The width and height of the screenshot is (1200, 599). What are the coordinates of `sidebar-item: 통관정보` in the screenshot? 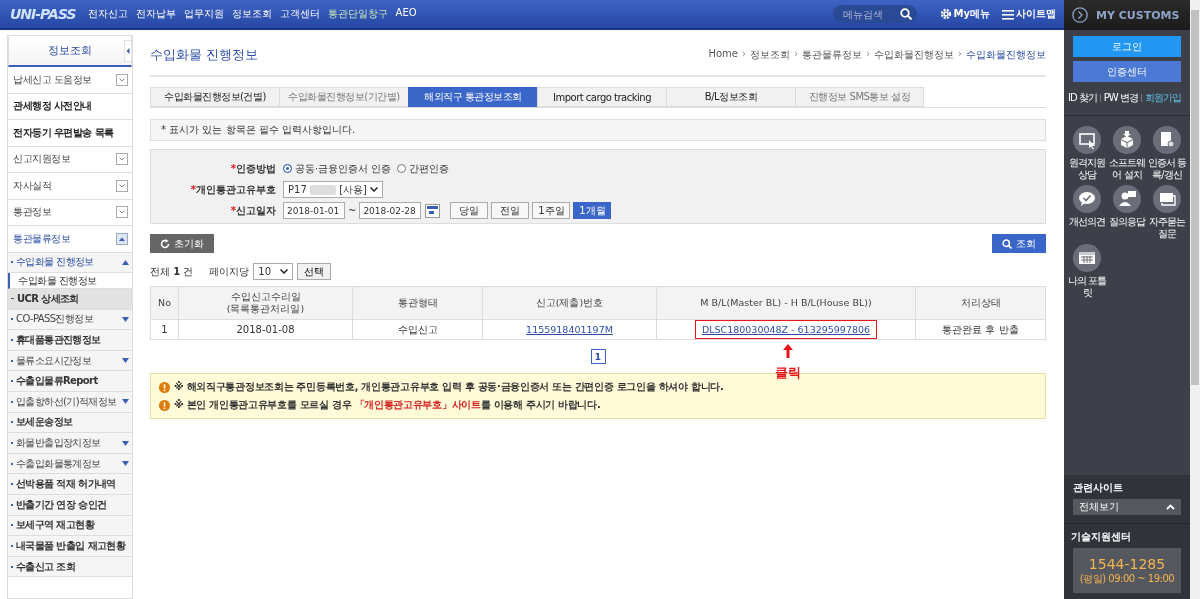 It's located at (70, 212).